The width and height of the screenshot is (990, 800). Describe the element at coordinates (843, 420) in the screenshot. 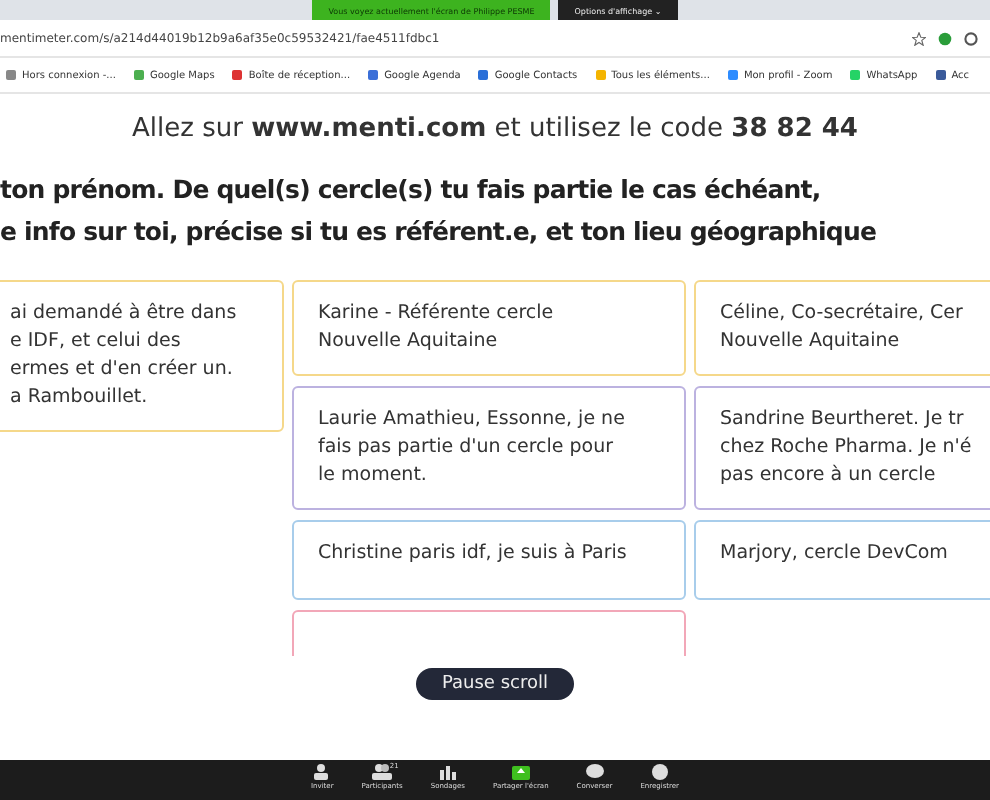

I see `response-text: Sandrine Beurtheret. Je tr` at that location.